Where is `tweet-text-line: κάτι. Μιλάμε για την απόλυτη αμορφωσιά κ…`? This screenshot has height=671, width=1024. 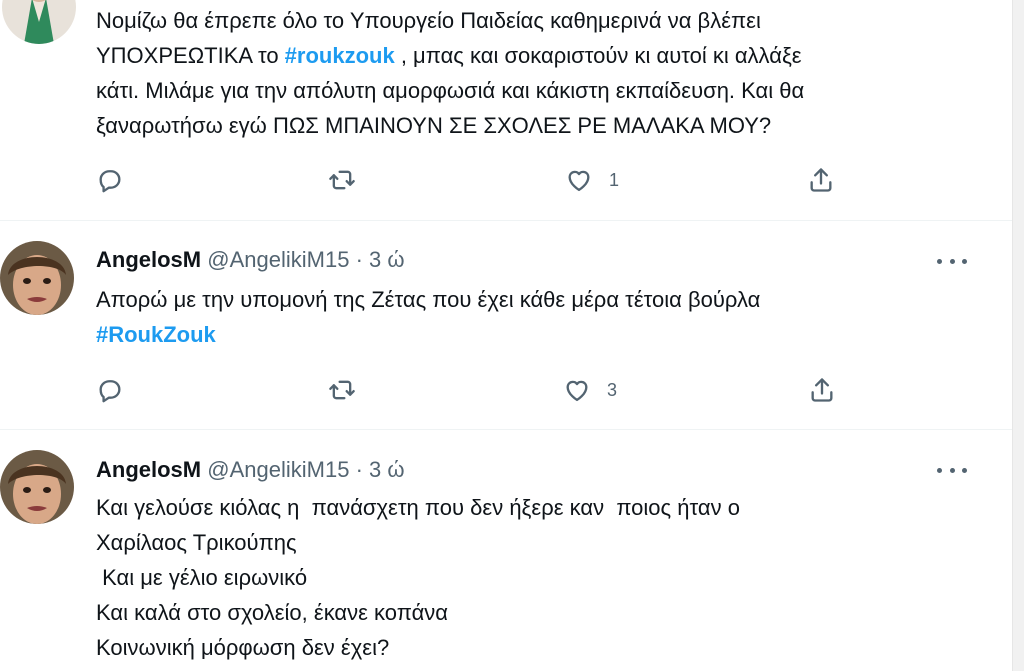
tweet-text-line: κάτι. Μιλάμε για την απόλυτη αμορφωσιά κ… is located at coordinates (450, 90).